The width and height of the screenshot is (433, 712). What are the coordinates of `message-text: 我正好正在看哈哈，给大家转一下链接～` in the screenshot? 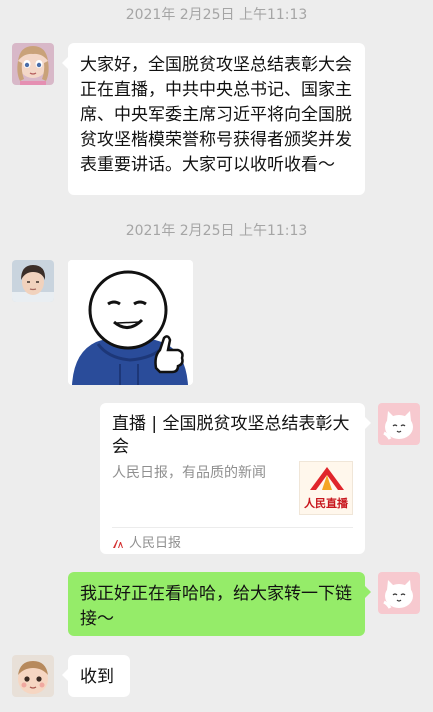 It's located at (216, 606).